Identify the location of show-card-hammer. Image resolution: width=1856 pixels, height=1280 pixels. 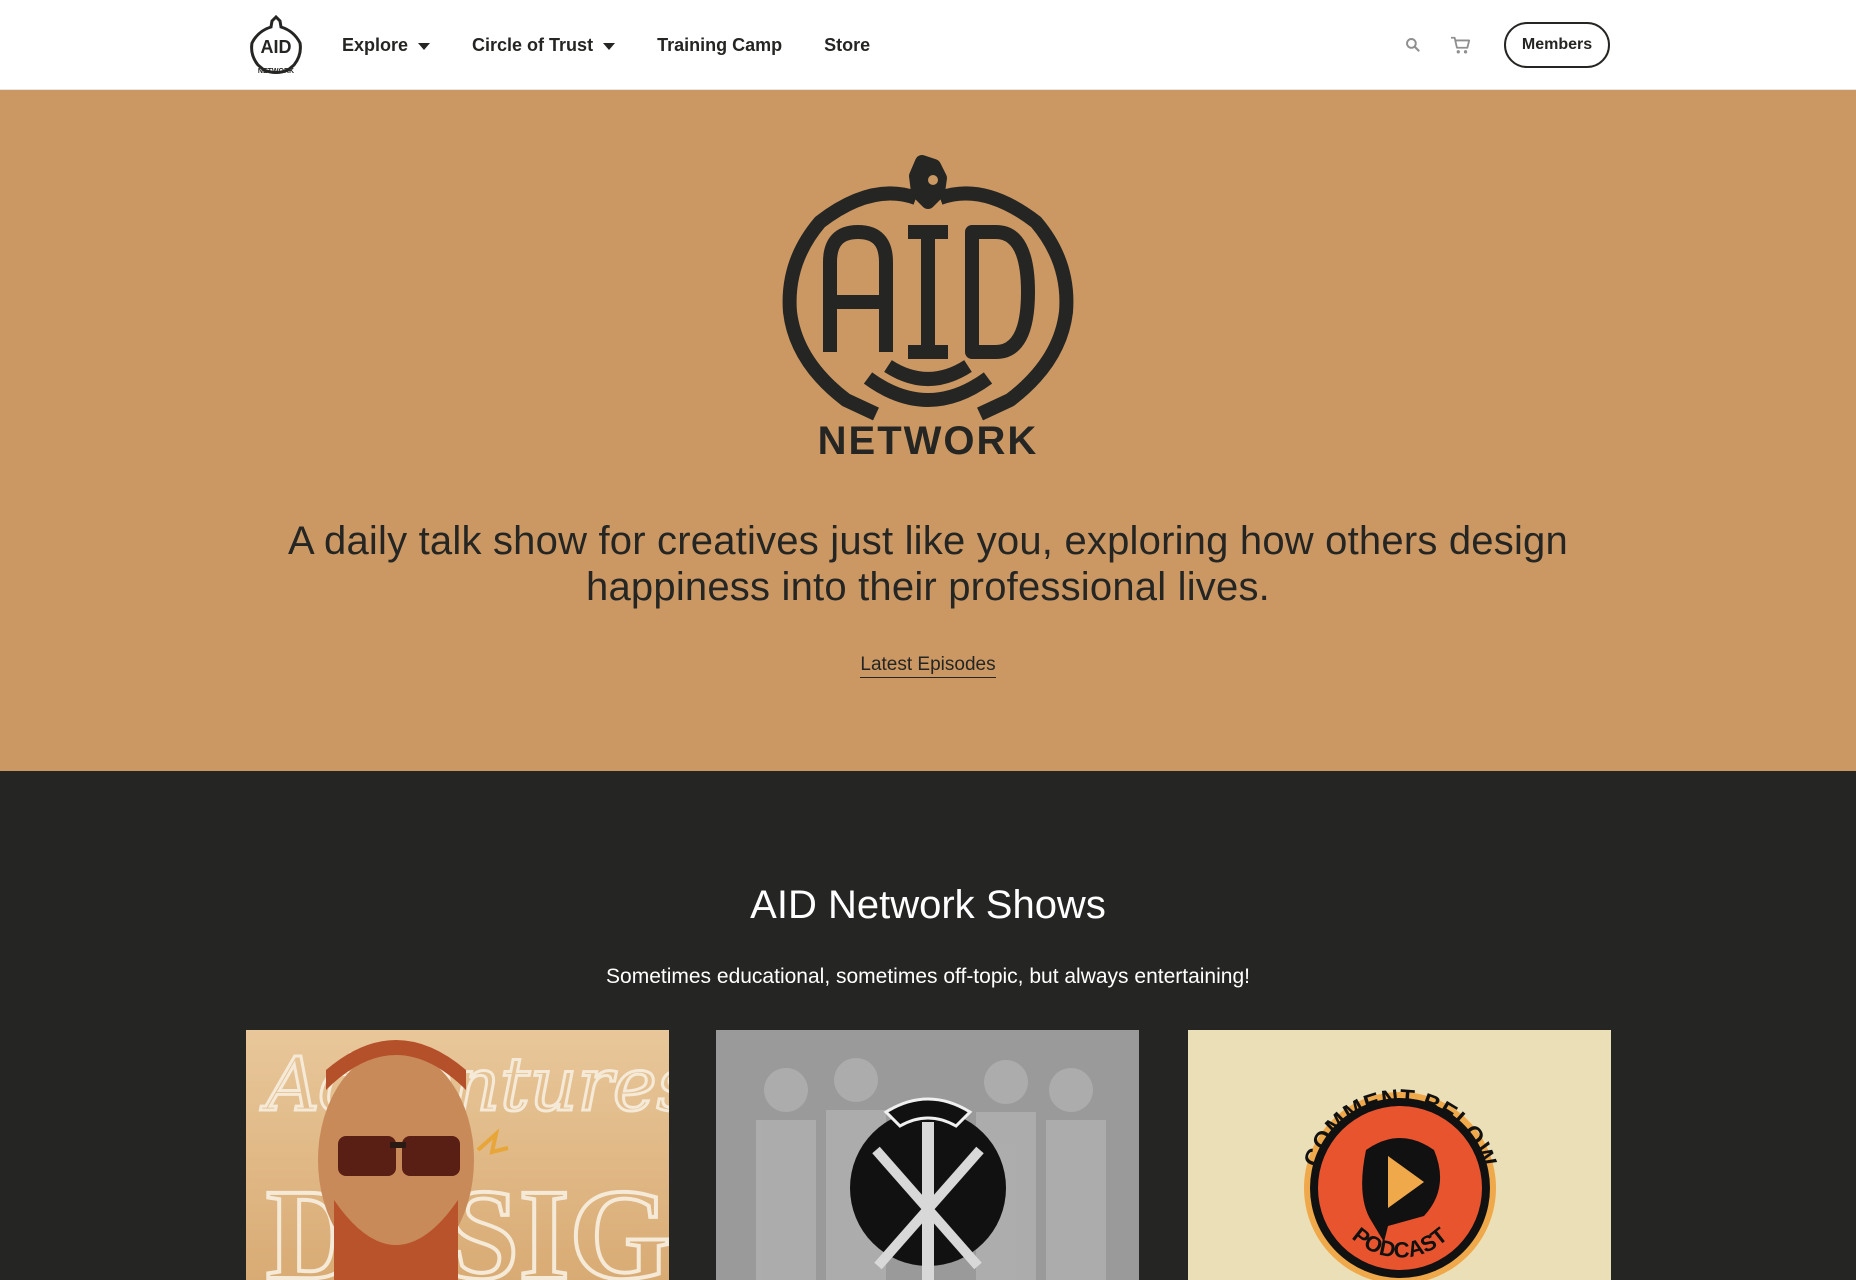
(927, 1155).